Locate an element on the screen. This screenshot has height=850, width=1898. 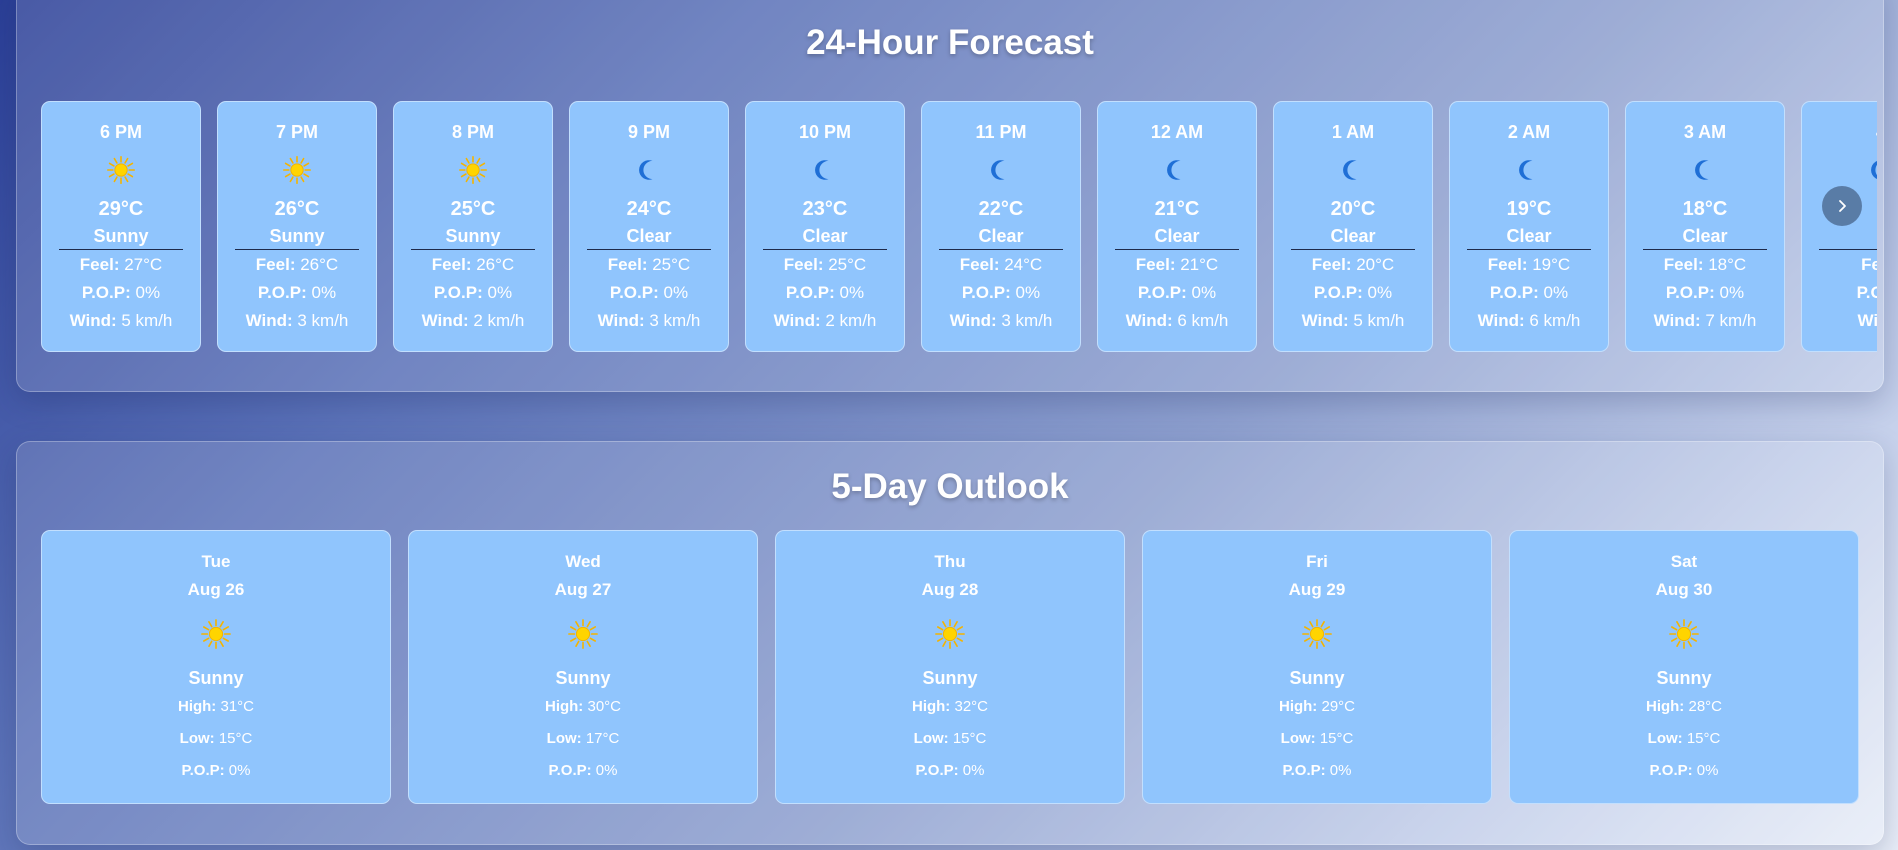
hour-temperature: 23°C is located at coordinates (825, 209).